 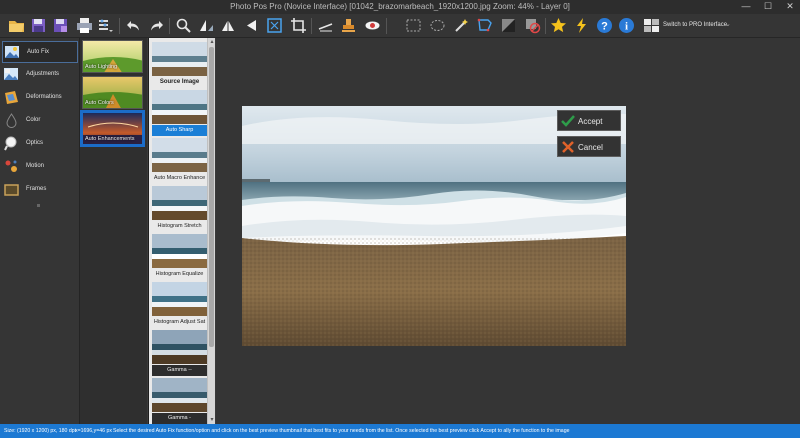 I want to click on checkmark-icon, so click(x=568, y=121).